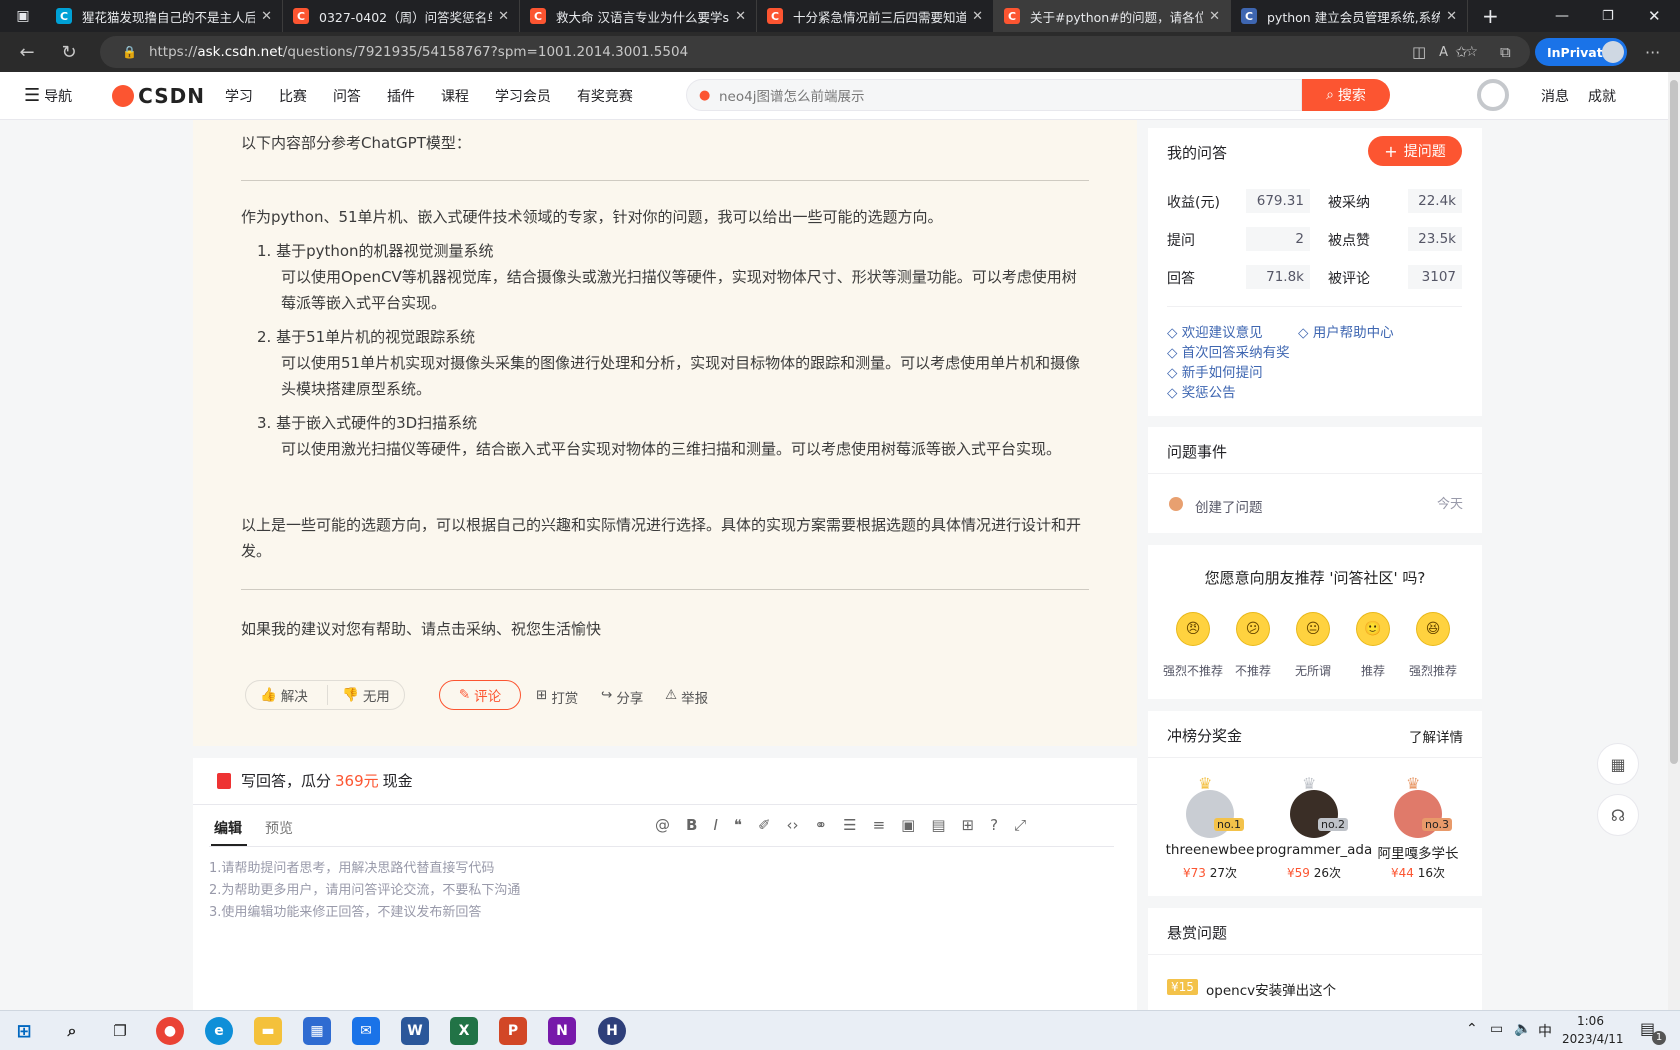  I want to click on collections-icon: ⧉, so click(1505, 52).